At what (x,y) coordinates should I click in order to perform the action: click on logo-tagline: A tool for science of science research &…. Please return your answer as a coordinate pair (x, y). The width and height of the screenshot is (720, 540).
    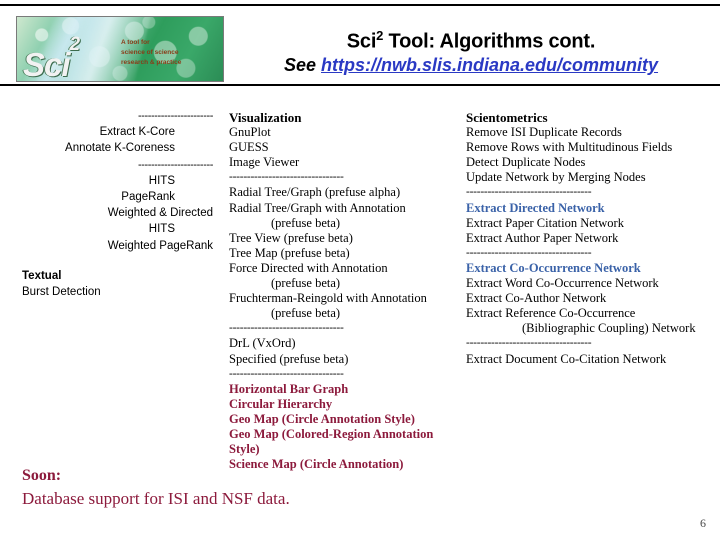
    Looking at the image, I should click on (169, 53).